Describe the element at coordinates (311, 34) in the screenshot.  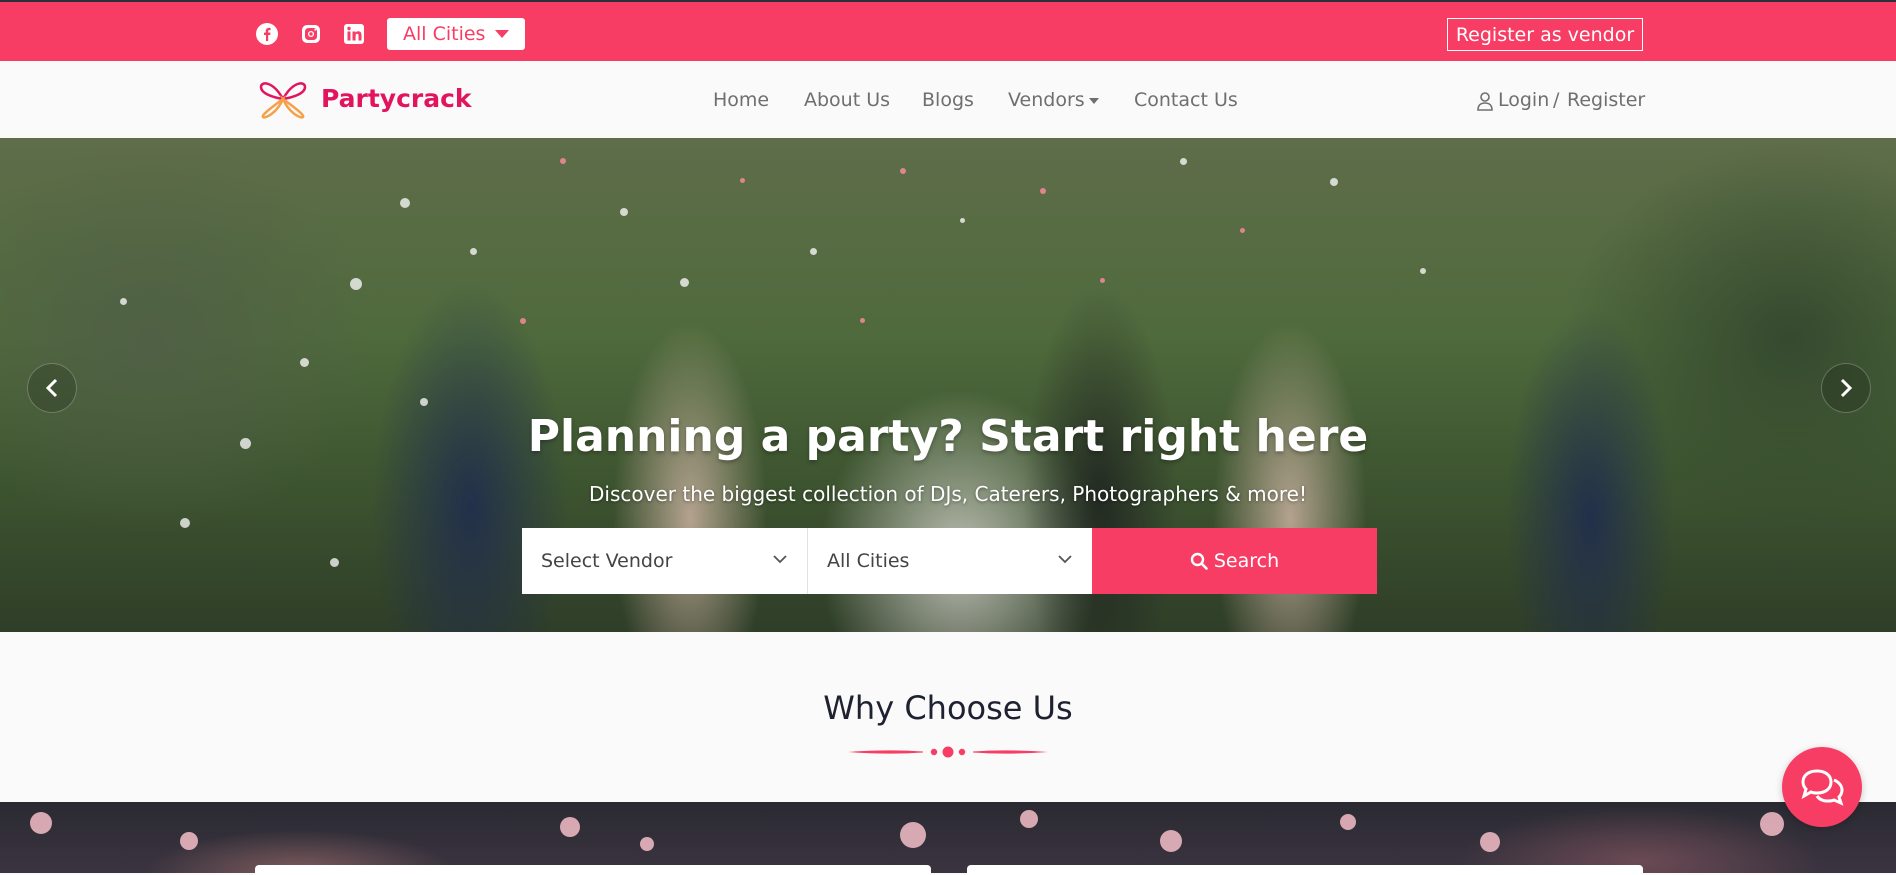
I see `instagram-icon` at that location.